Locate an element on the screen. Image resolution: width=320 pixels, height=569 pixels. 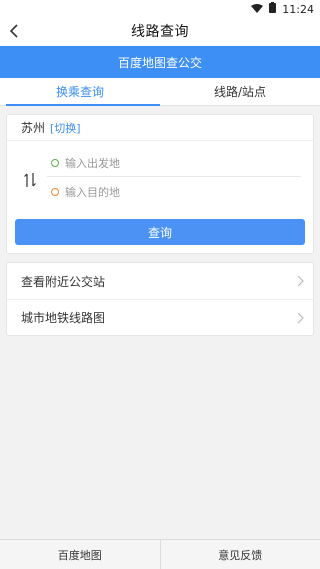
destination-field: 输入目的地 is located at coordinates (174, 192).